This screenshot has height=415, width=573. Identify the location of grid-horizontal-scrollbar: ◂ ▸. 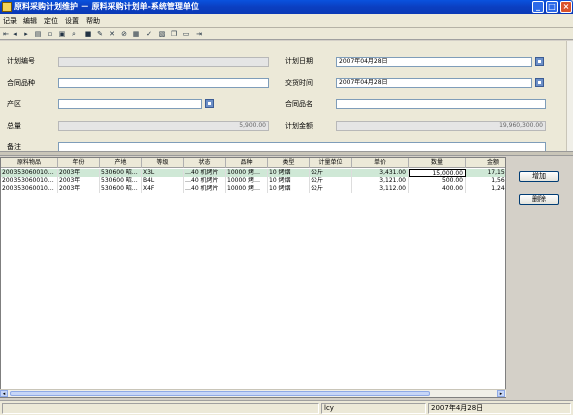
(253, 393).